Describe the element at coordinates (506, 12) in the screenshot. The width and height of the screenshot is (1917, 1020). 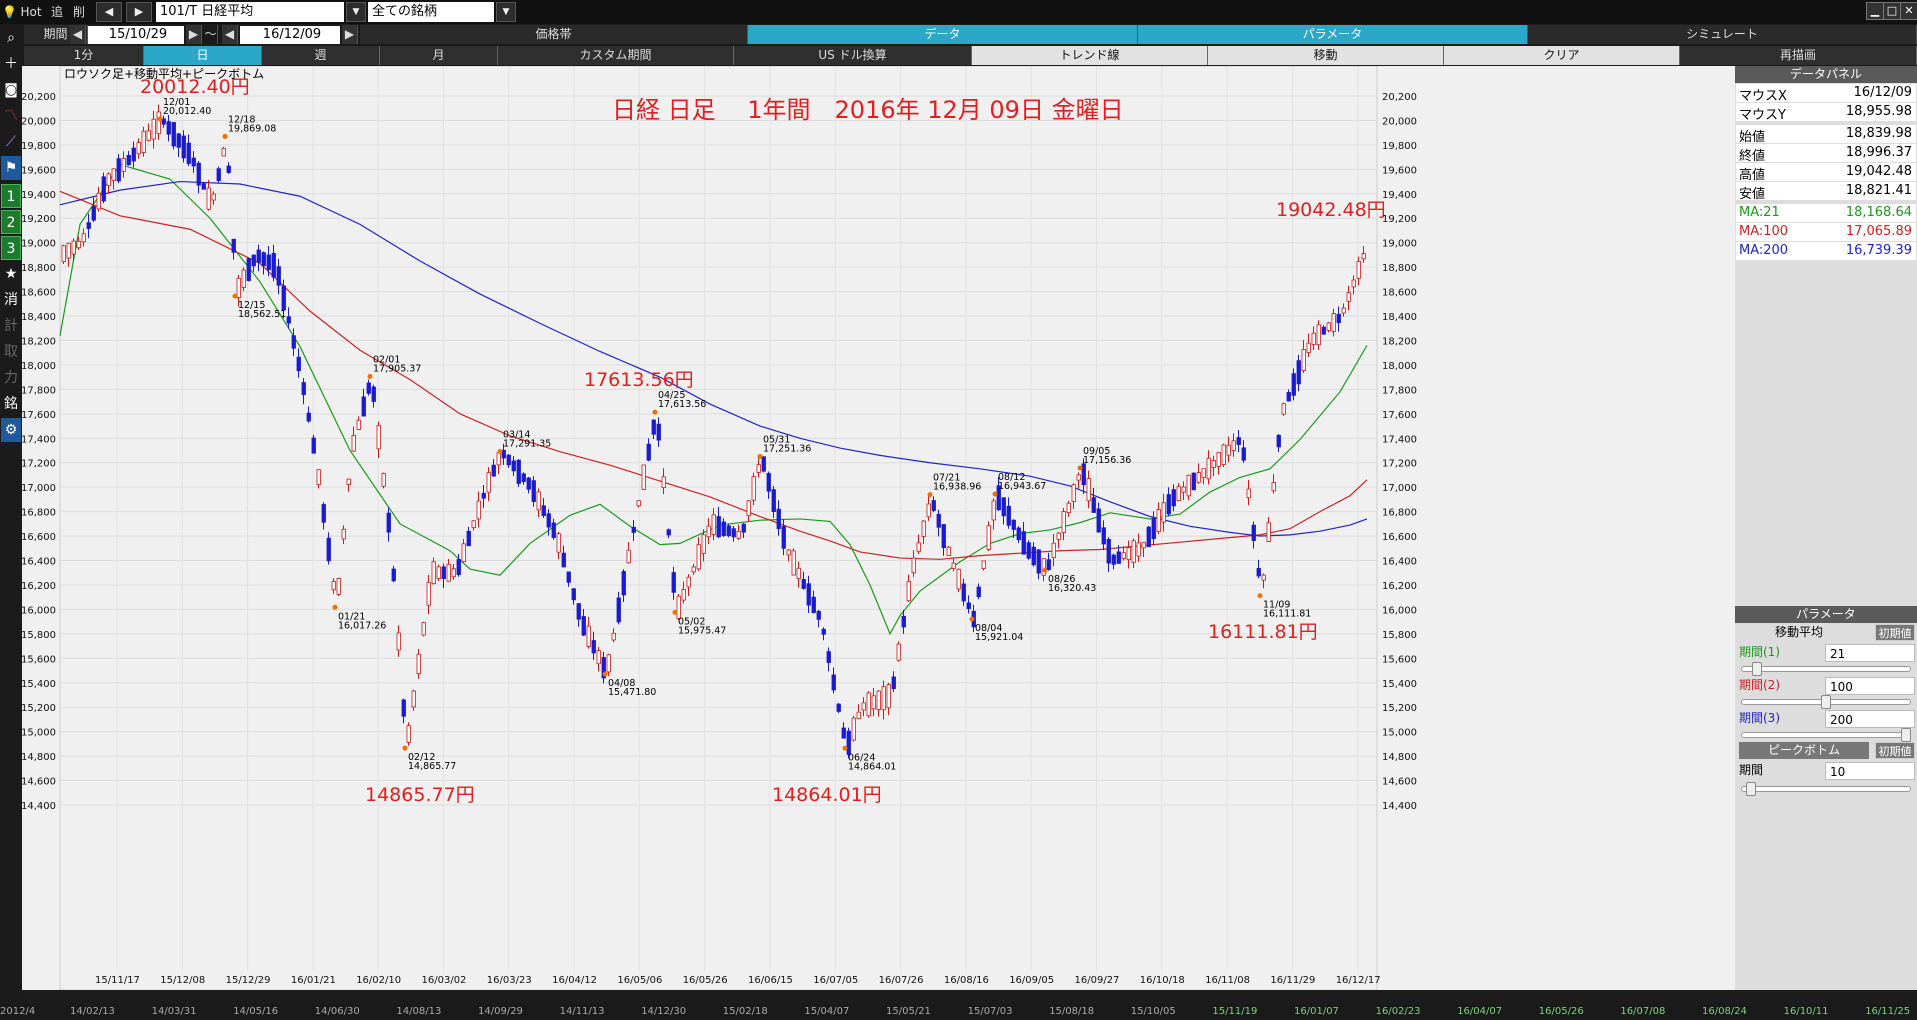
I see `filter-dropdown-icon: ▼` at that location.